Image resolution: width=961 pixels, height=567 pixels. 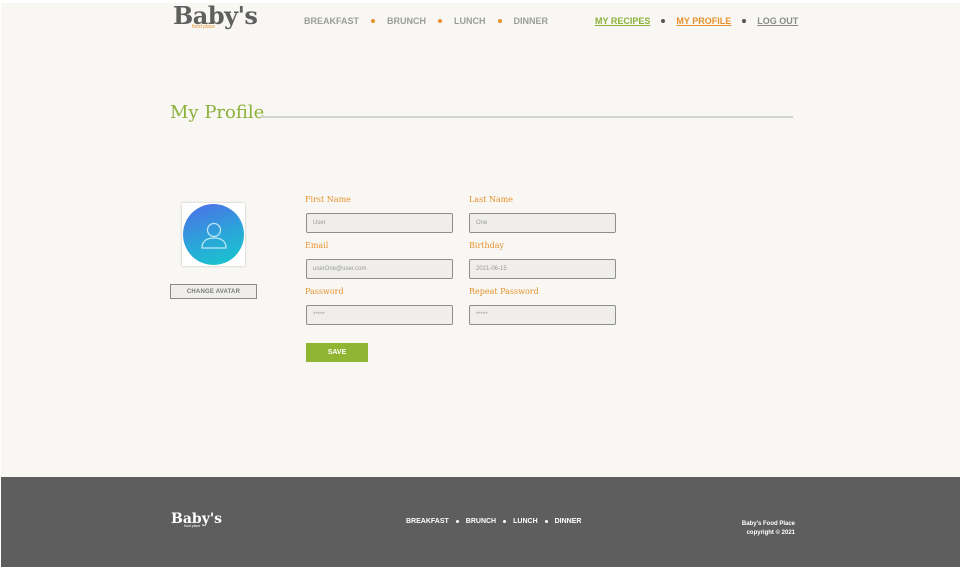 I want to click on copyright-year: copyright © 2021, so click(x=770, y=533).